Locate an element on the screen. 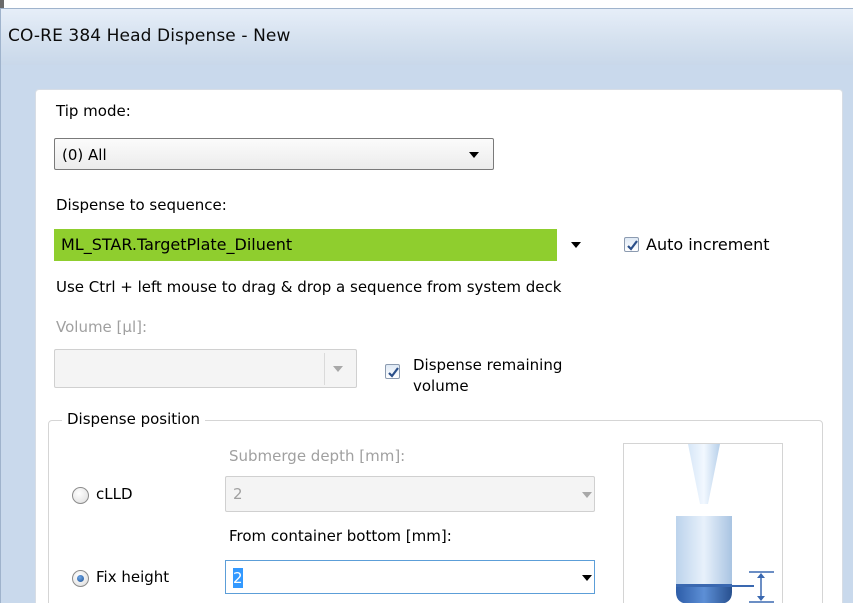  clld-label: cLLD is located at coordinates (114, 494).